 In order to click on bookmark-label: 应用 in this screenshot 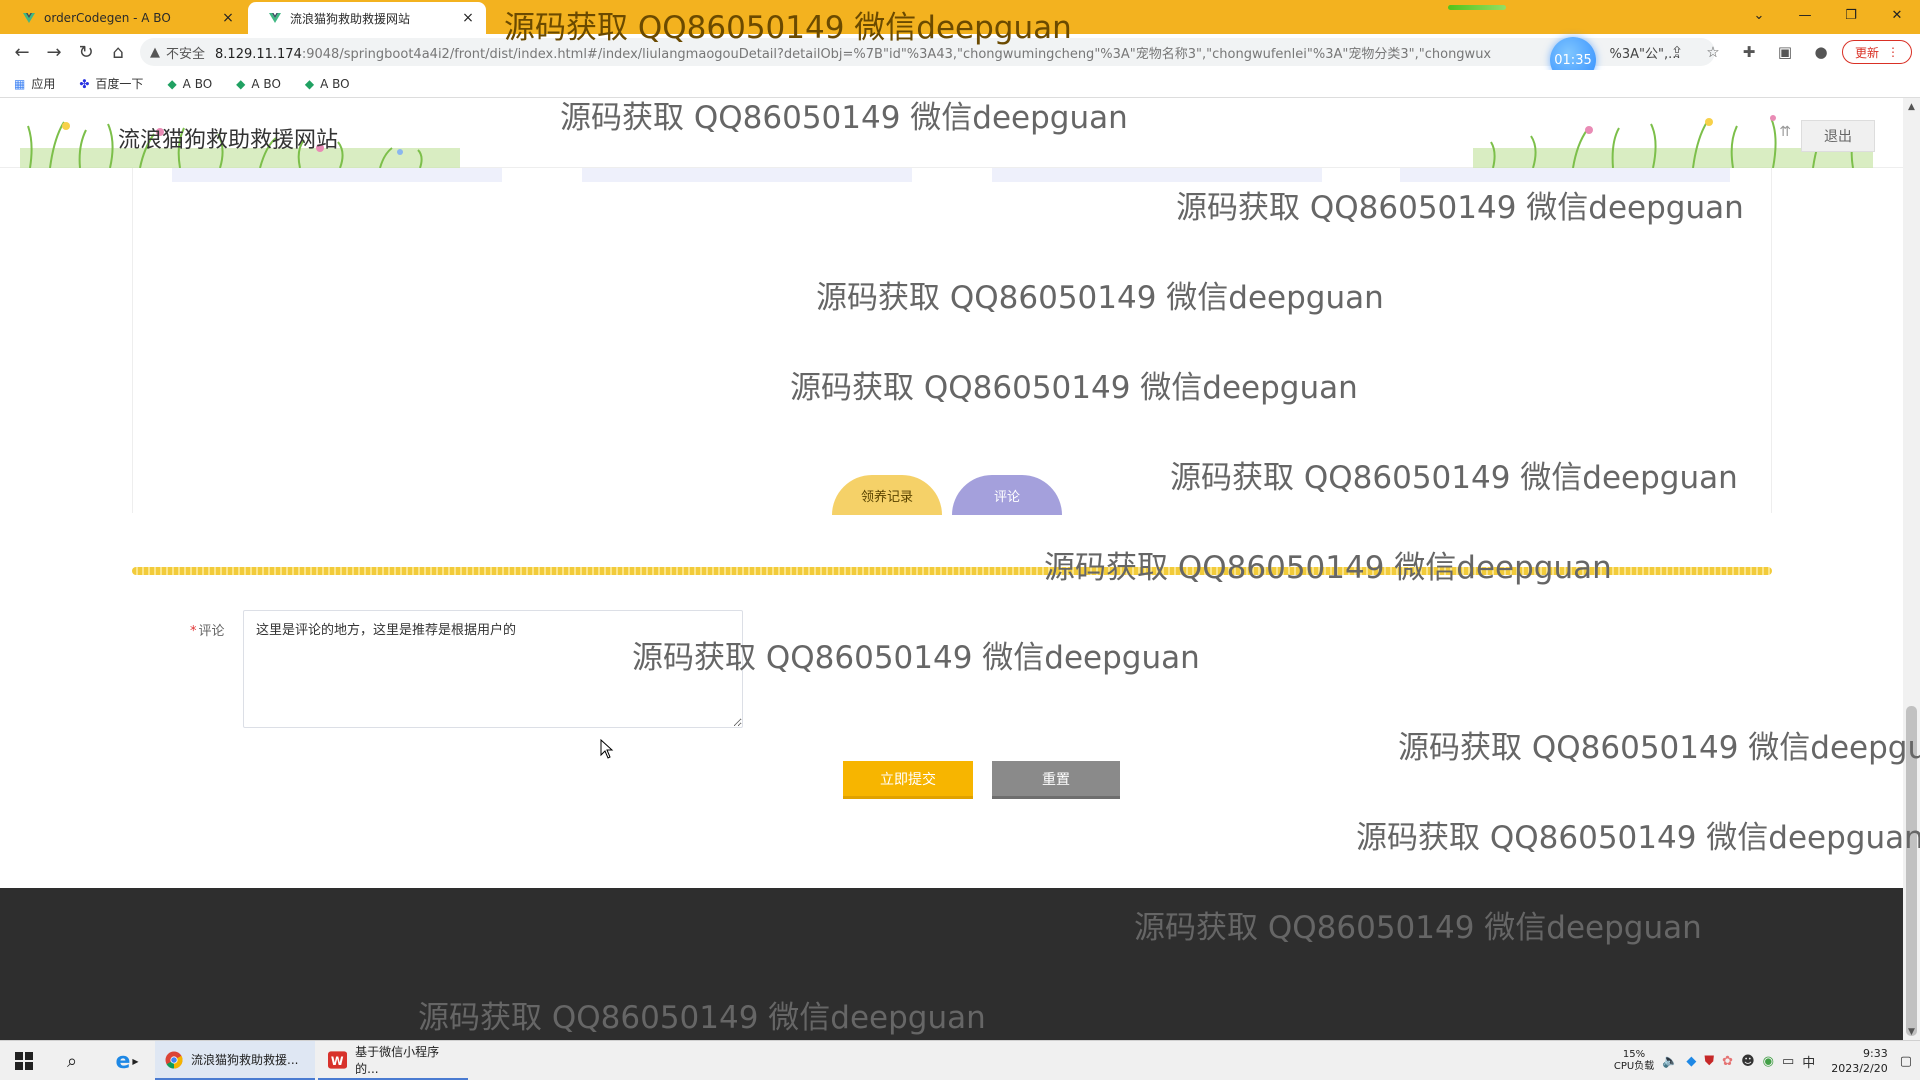, I will do `click(43, 84)`.